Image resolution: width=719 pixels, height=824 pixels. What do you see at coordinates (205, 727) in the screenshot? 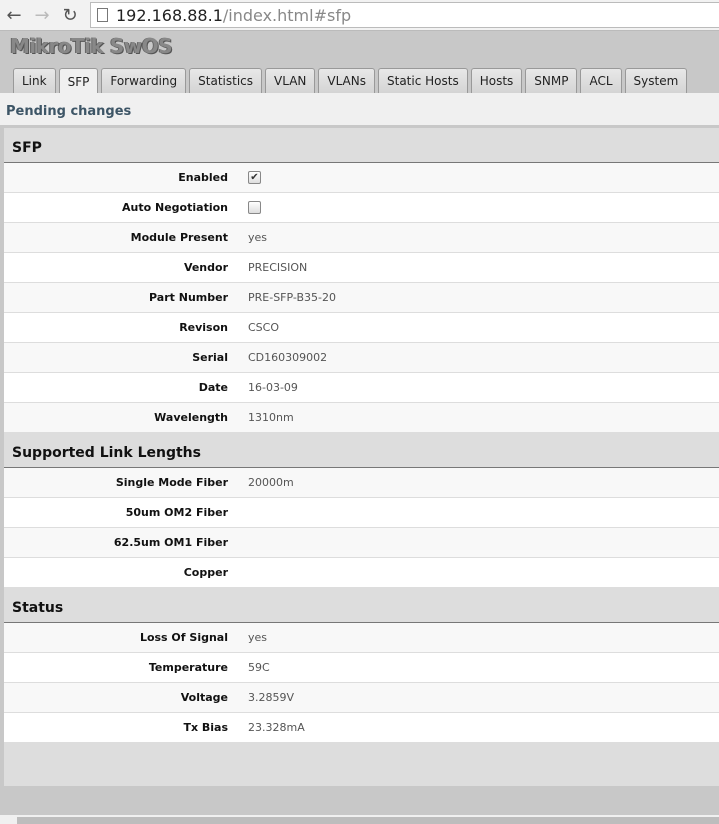
I see `field-label: Tx Bias` at bounding box center [205, 727].